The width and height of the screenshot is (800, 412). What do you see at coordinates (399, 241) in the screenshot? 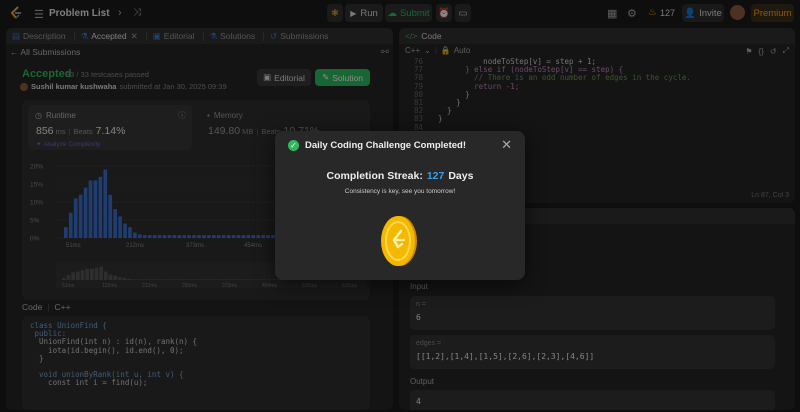
I see `gold-coin-icon` at bounding box center [399, 241].